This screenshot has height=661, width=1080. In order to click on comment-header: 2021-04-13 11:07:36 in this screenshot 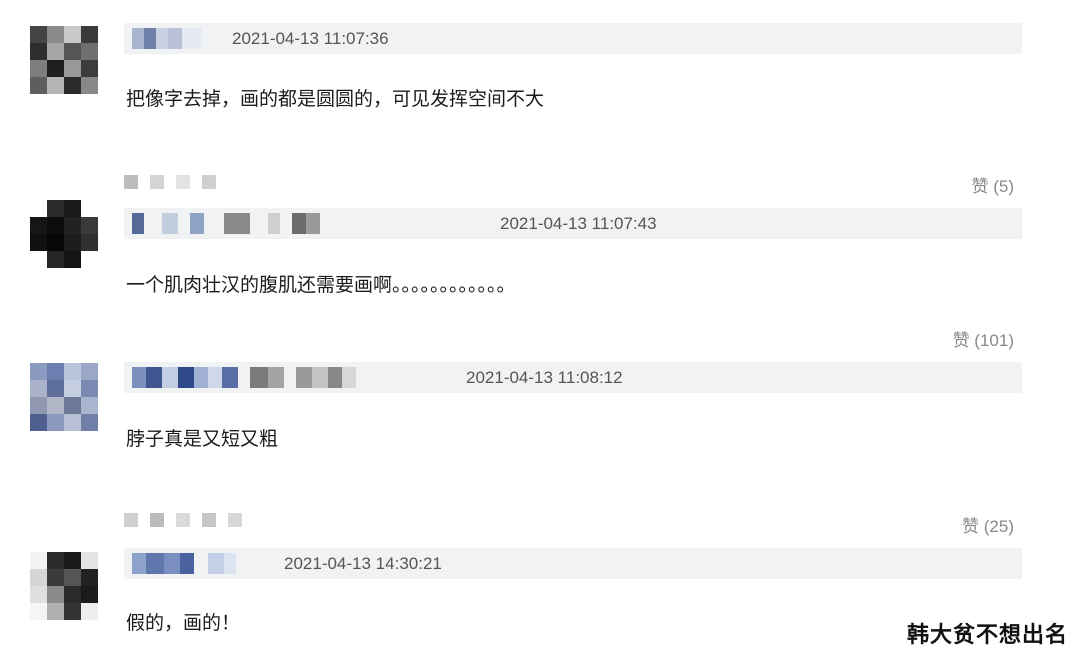, I will do `click(573, 38)`.